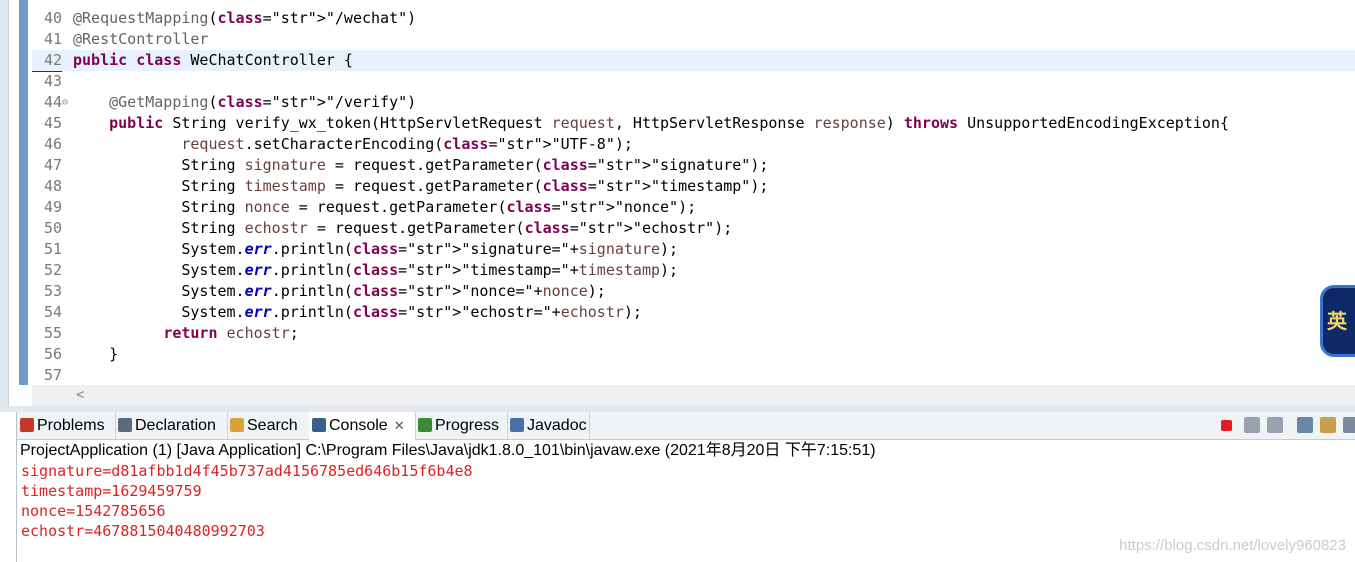 The width and height of the screenshot is (1355, 562). What do you see at coordinates (467, 425) in the screenshot?
I see `tab-label: Progress` at bounding box center [467, 425].